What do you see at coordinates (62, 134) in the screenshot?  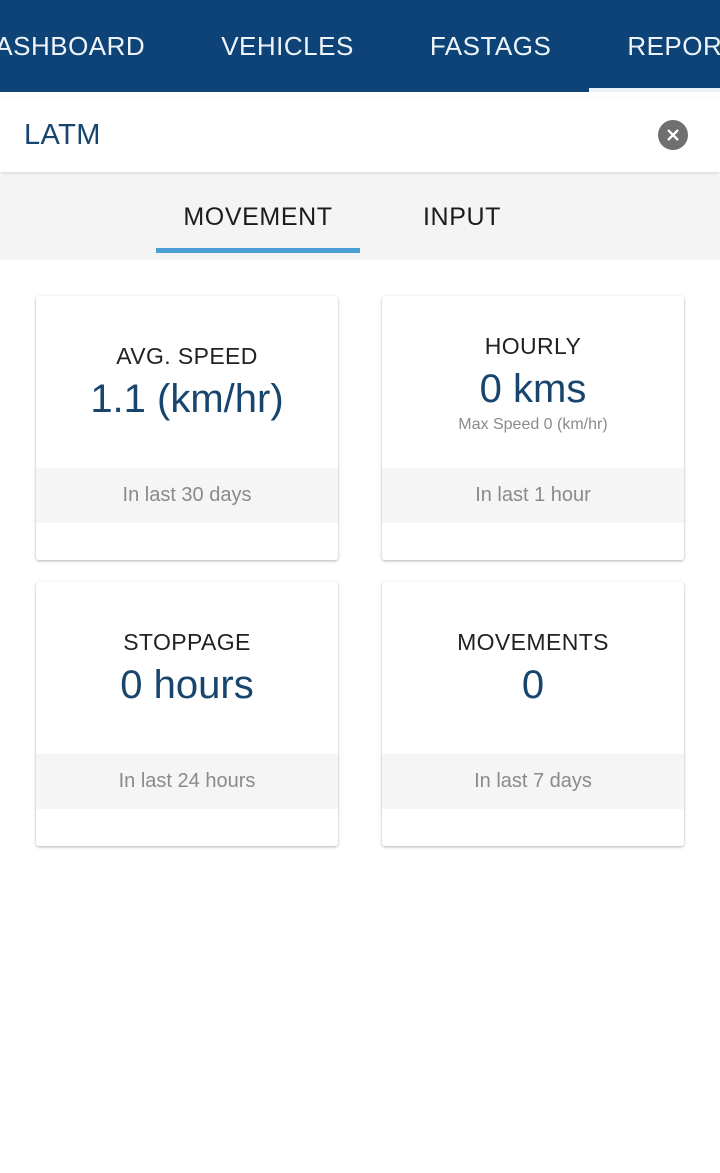 I see `page-title: LATM` at bounding box center [62, 134].